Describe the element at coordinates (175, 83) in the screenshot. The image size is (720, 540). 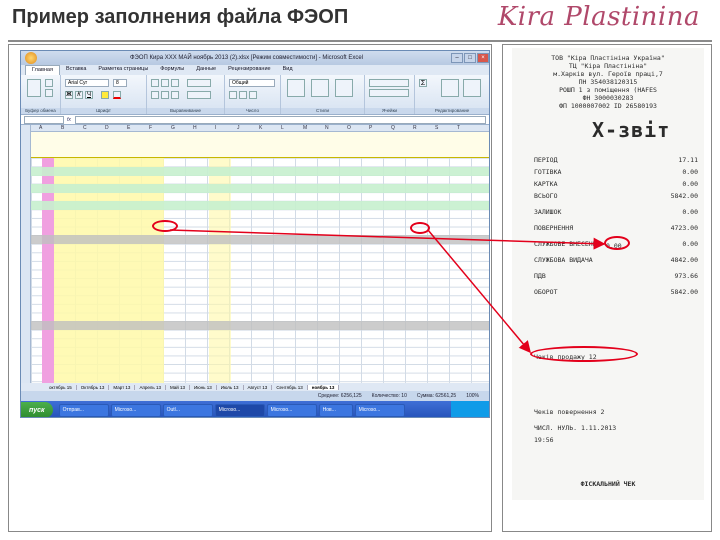
I see `align-bottom-icon` at that location.